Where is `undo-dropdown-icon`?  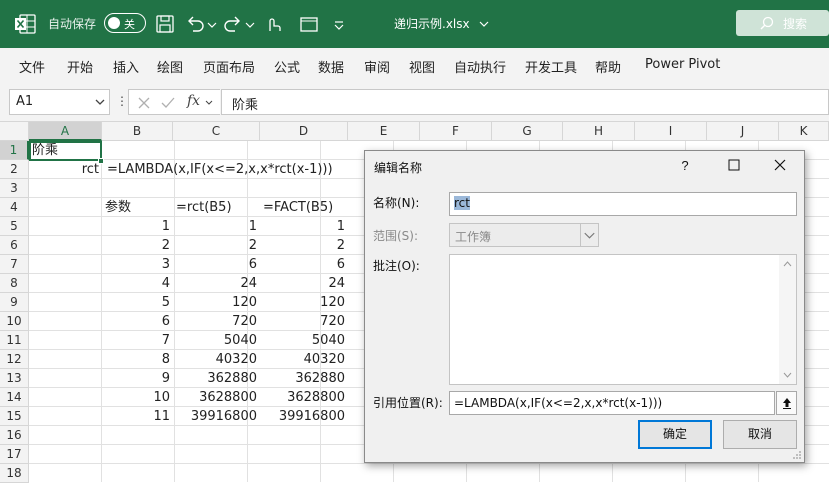
undo-dropdown-icon is located at coordinates (212, 24).